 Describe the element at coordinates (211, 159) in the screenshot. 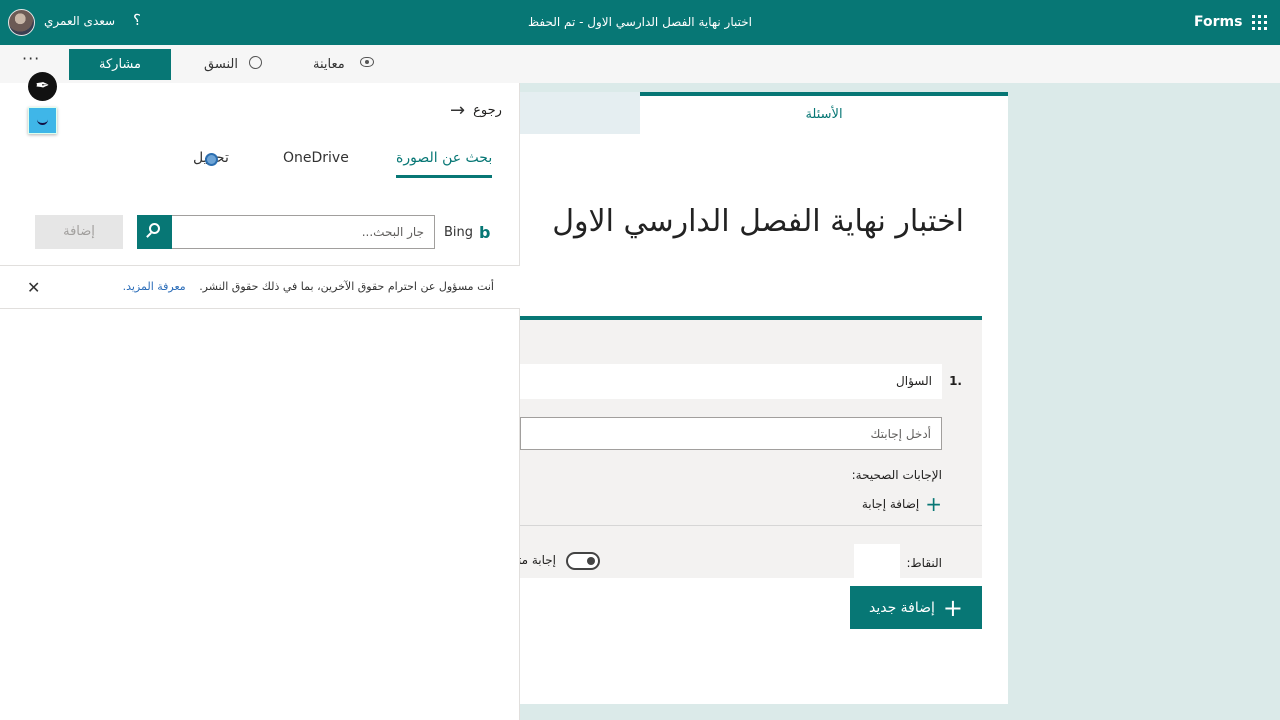

I see `cursor-highlight-icon` at that location.